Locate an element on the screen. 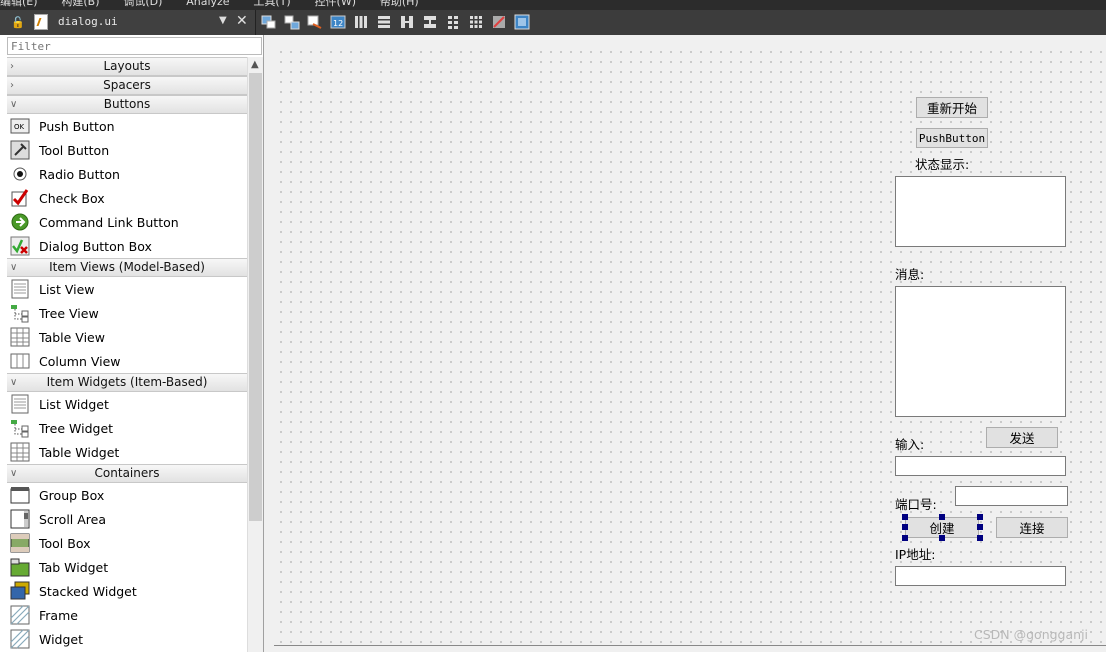  dialog-button-box-icon is located at coordinates (20, 246).